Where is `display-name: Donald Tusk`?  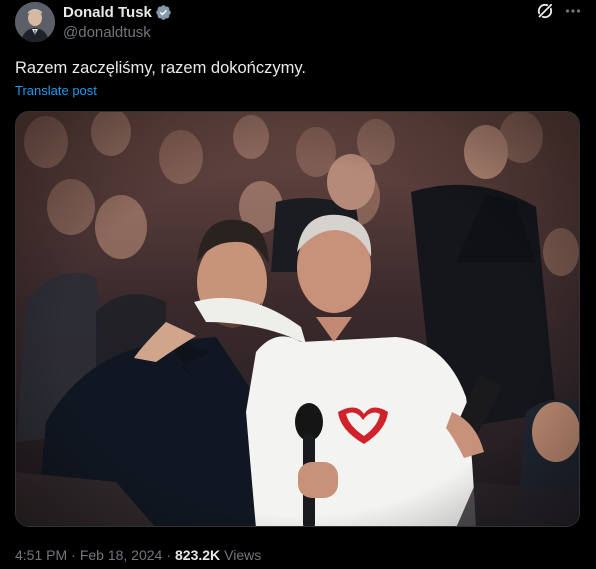
display-name: Donald Tusk is located at coordinates (107, 12).